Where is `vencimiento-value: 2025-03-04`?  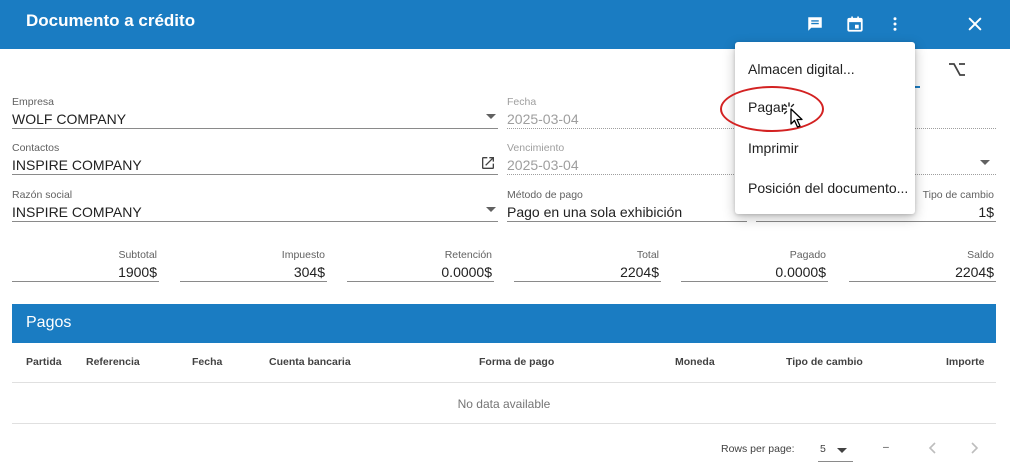
vencimiento-value: 2025-03-04 is located at coordinates (543, 165).